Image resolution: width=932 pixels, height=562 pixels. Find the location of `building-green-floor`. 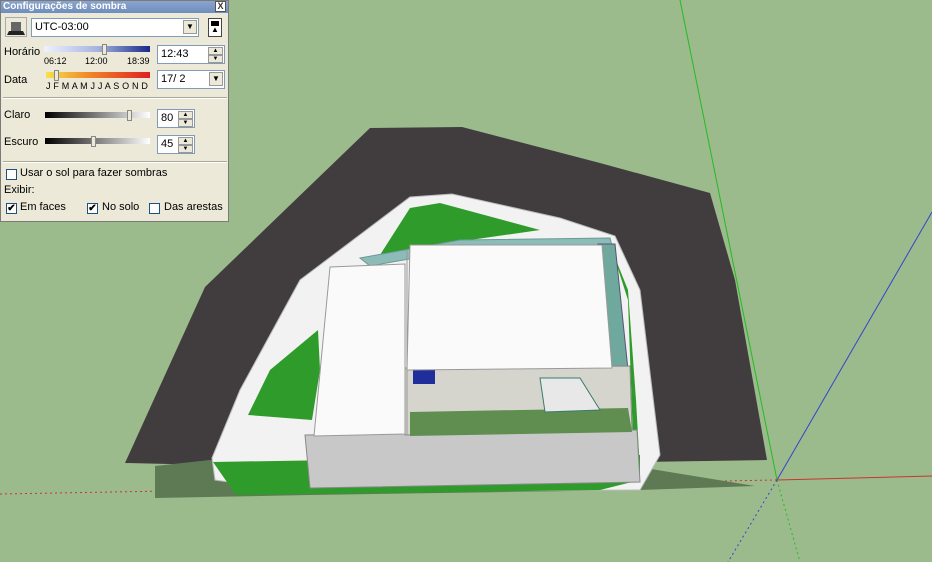

building-green-floor is located at coordinates (521, 422).